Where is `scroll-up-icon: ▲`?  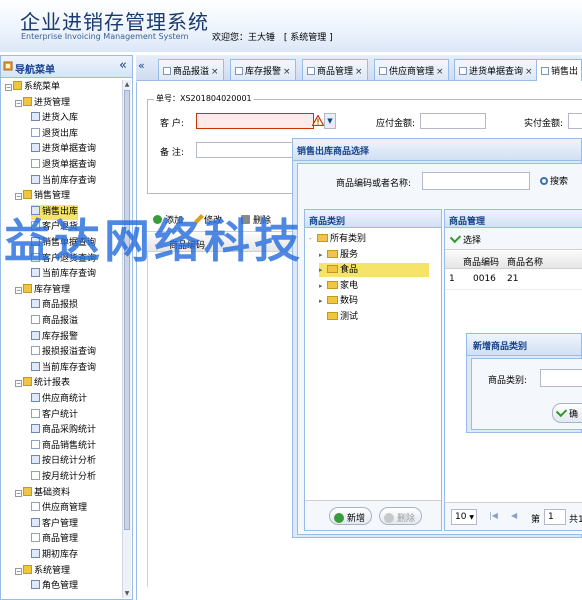
scroll-up-icon: ▲ is located at coordinates (127, 84).